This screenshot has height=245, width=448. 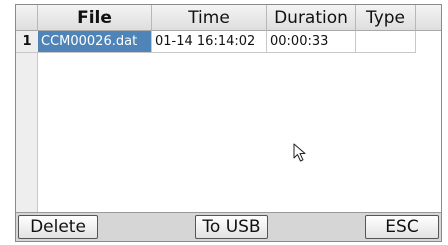 I want to click on column-header-file: File, so click(x=95, y=18).